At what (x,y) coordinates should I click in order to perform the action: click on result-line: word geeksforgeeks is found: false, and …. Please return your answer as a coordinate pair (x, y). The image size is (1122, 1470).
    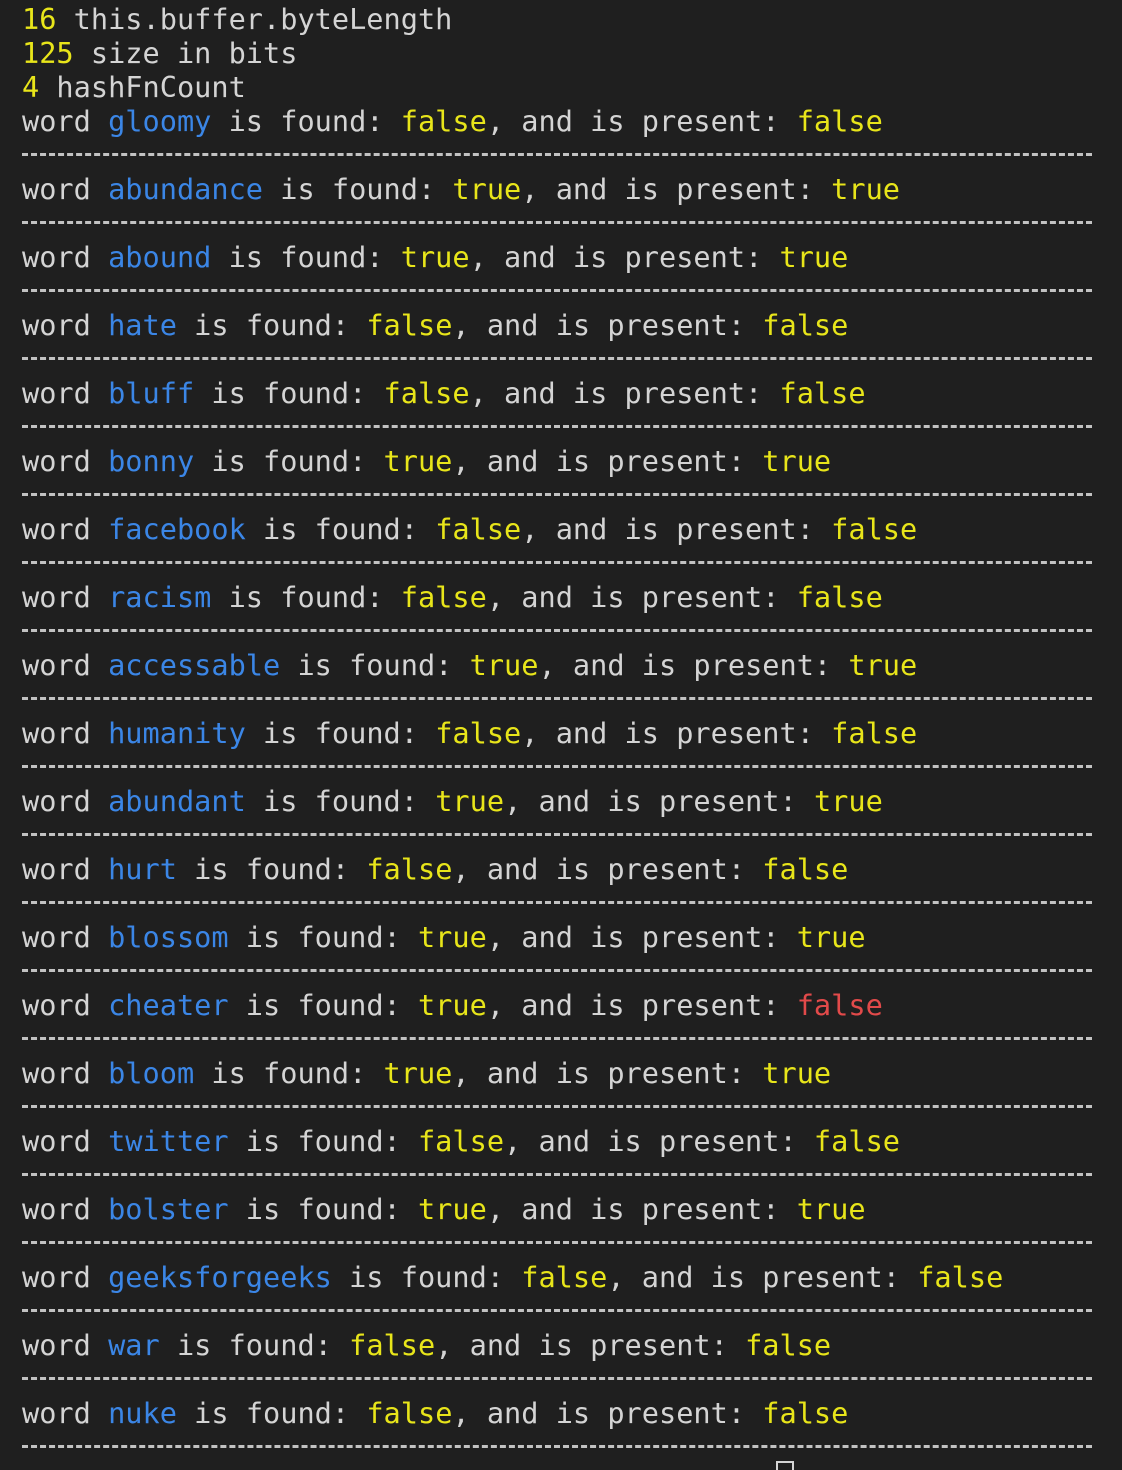
    Looking at the image, I should click on (512, 1277).